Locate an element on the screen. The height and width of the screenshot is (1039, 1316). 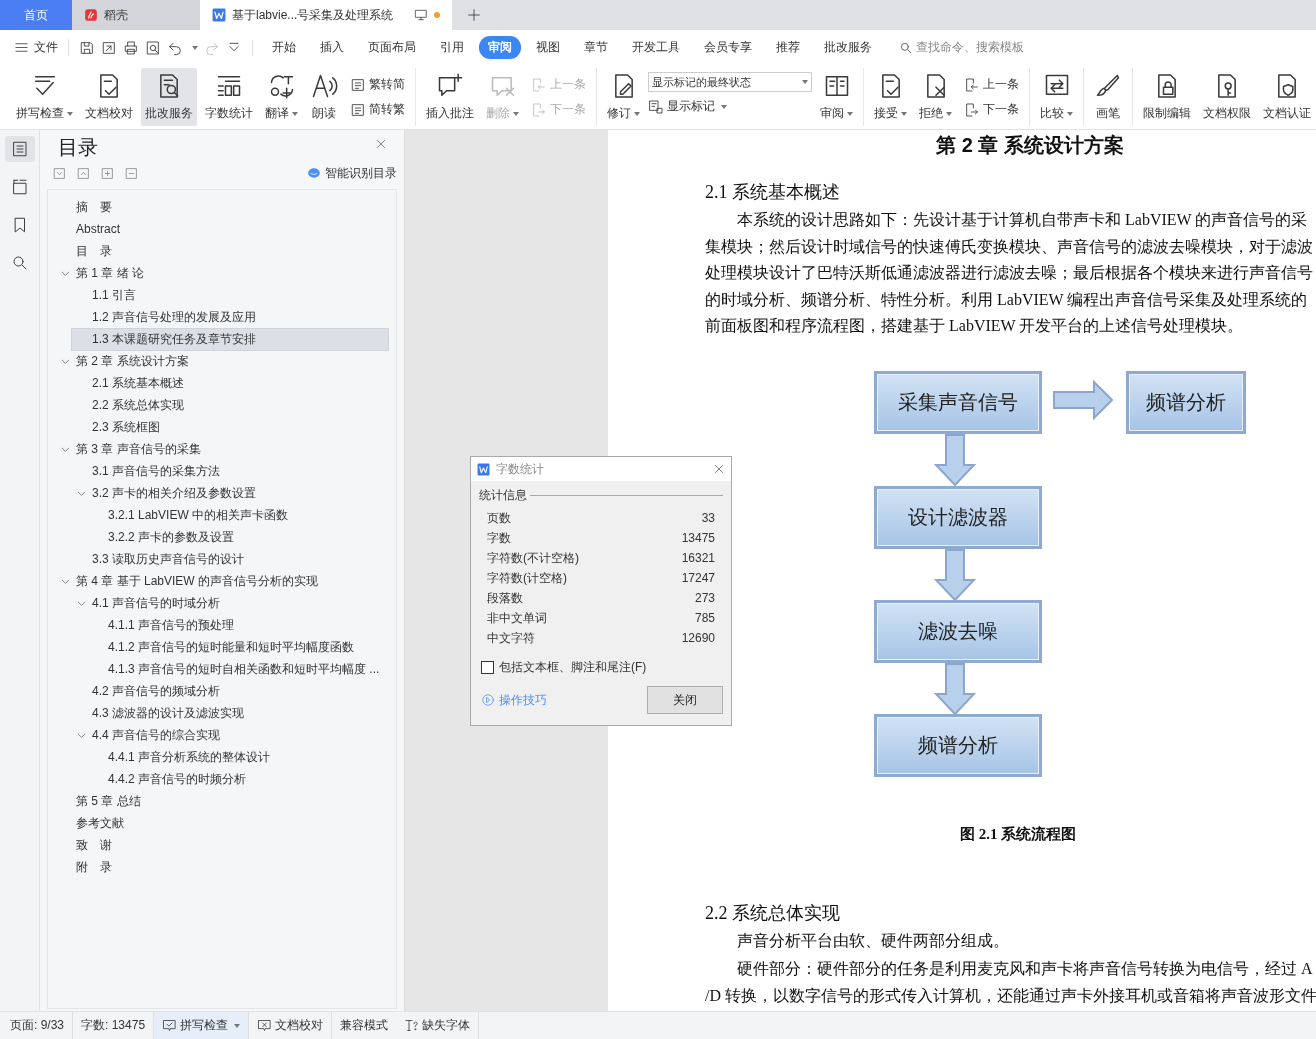
tab: 基于labvie...号采集及处理系统 is located at coordinates (326, 15).